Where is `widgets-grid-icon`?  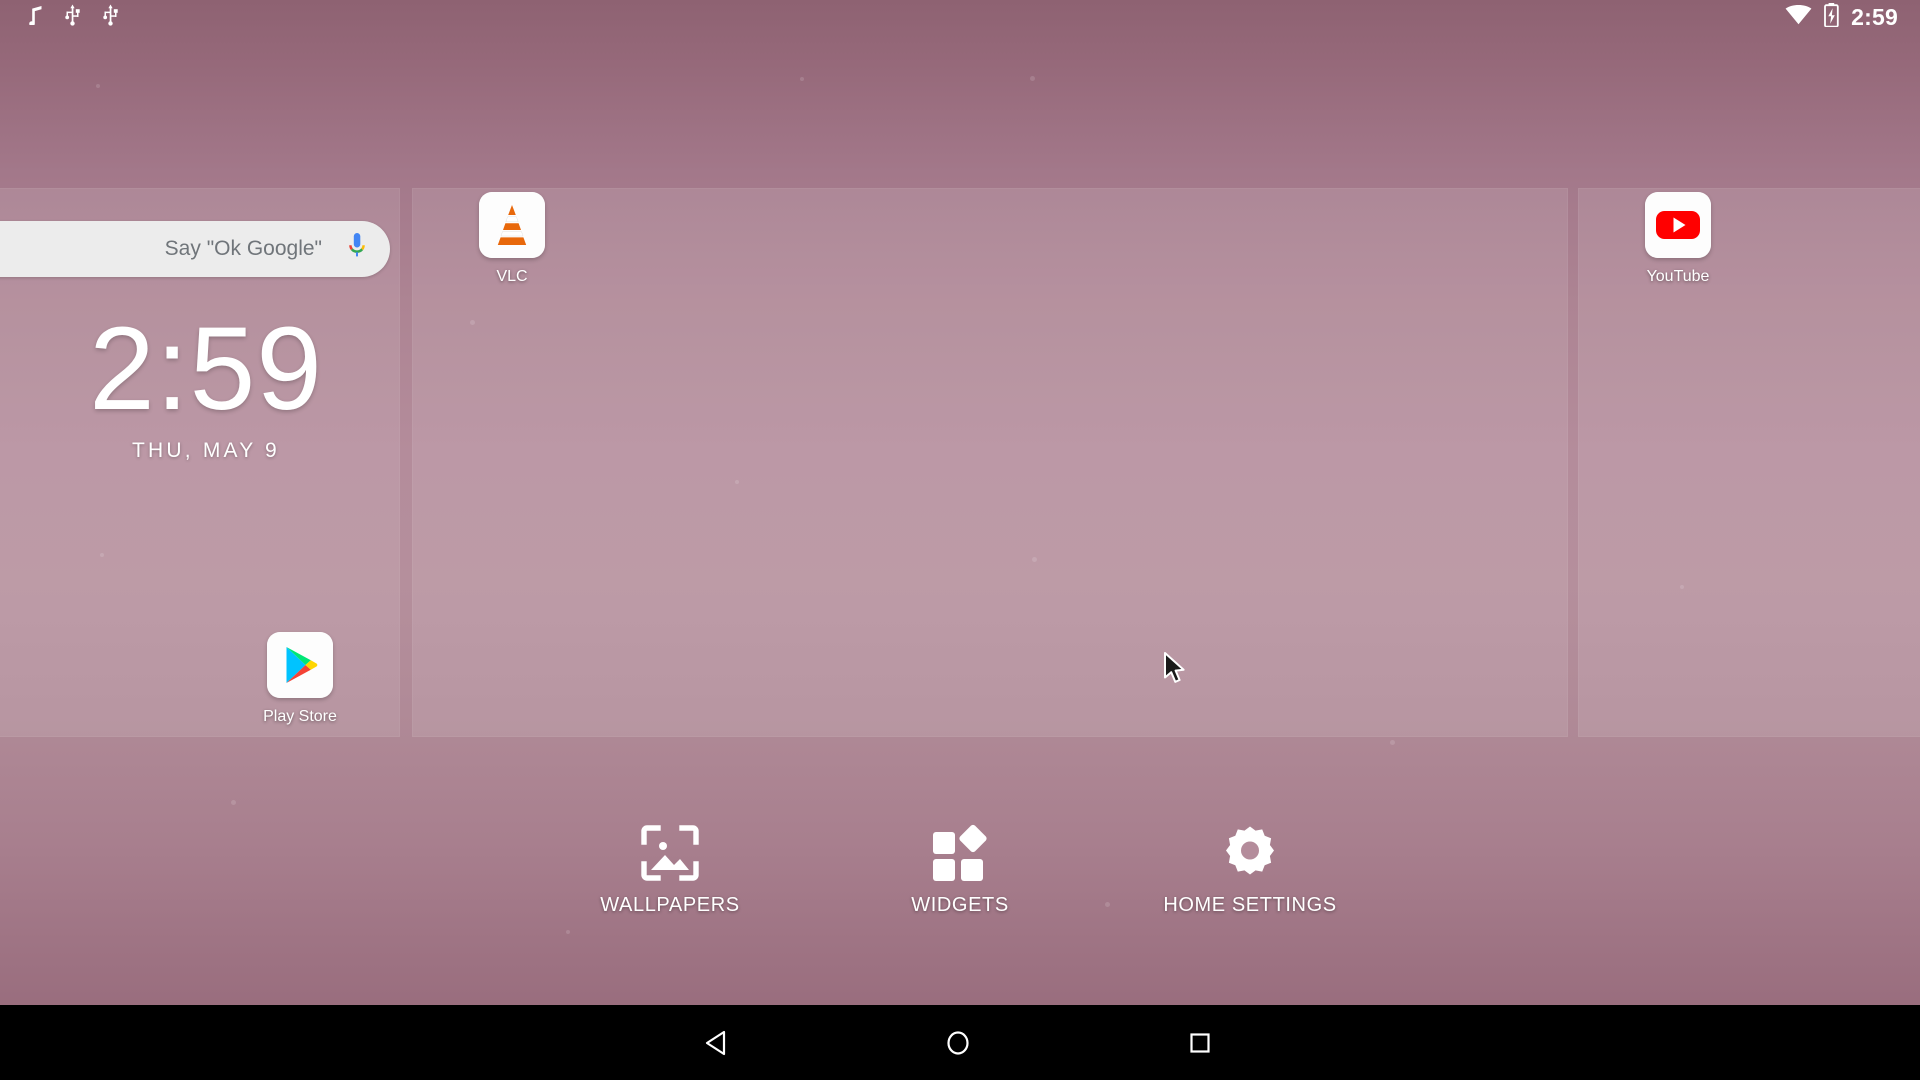
widgets-grid-icon is located at coordinates (960, 853).